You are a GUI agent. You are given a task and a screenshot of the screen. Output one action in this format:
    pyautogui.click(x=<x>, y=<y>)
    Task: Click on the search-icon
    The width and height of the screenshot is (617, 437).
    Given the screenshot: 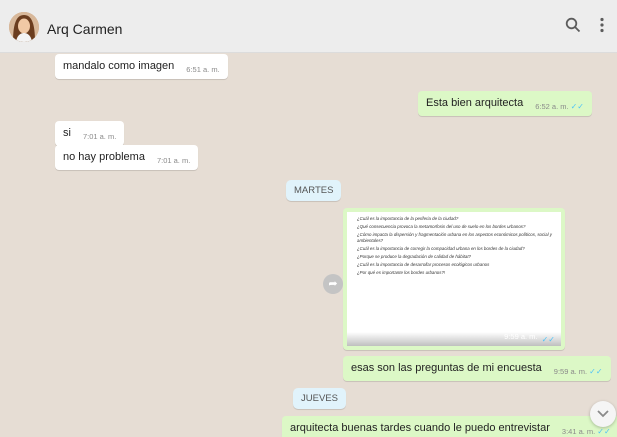 What is the action you would take?
    pyautogui.click(x=573, y=27)
    